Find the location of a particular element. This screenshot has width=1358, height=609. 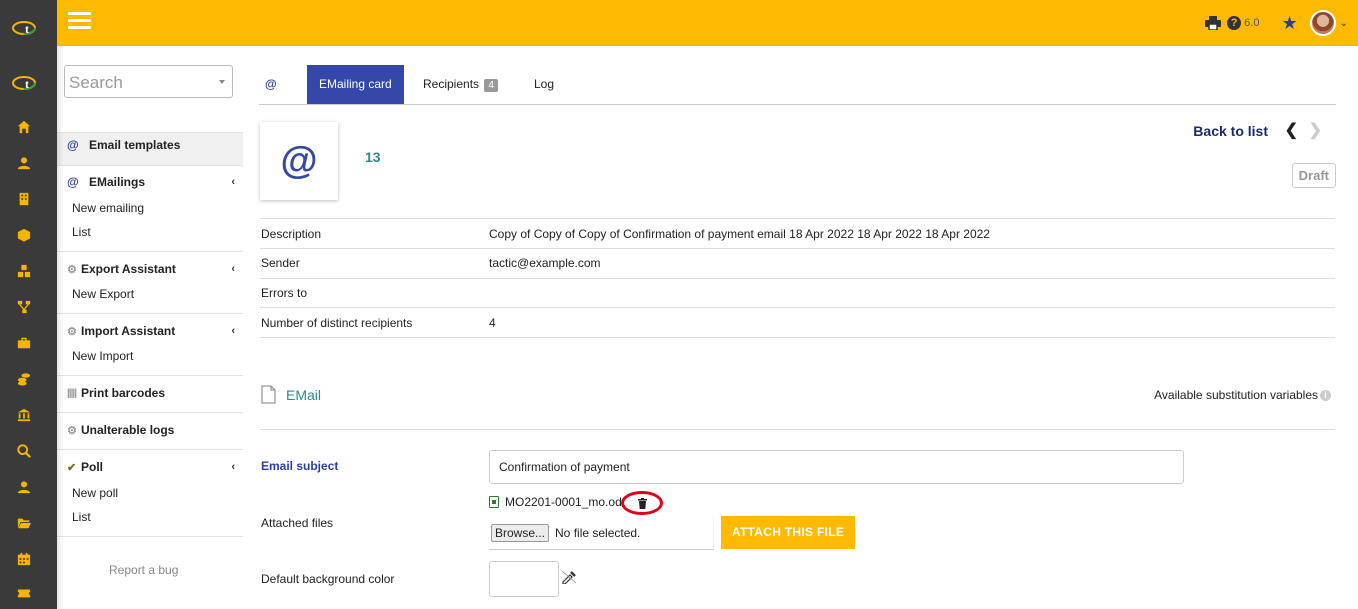

file-chooser: Browse... No file selected. is located at coordinates (601, 533).